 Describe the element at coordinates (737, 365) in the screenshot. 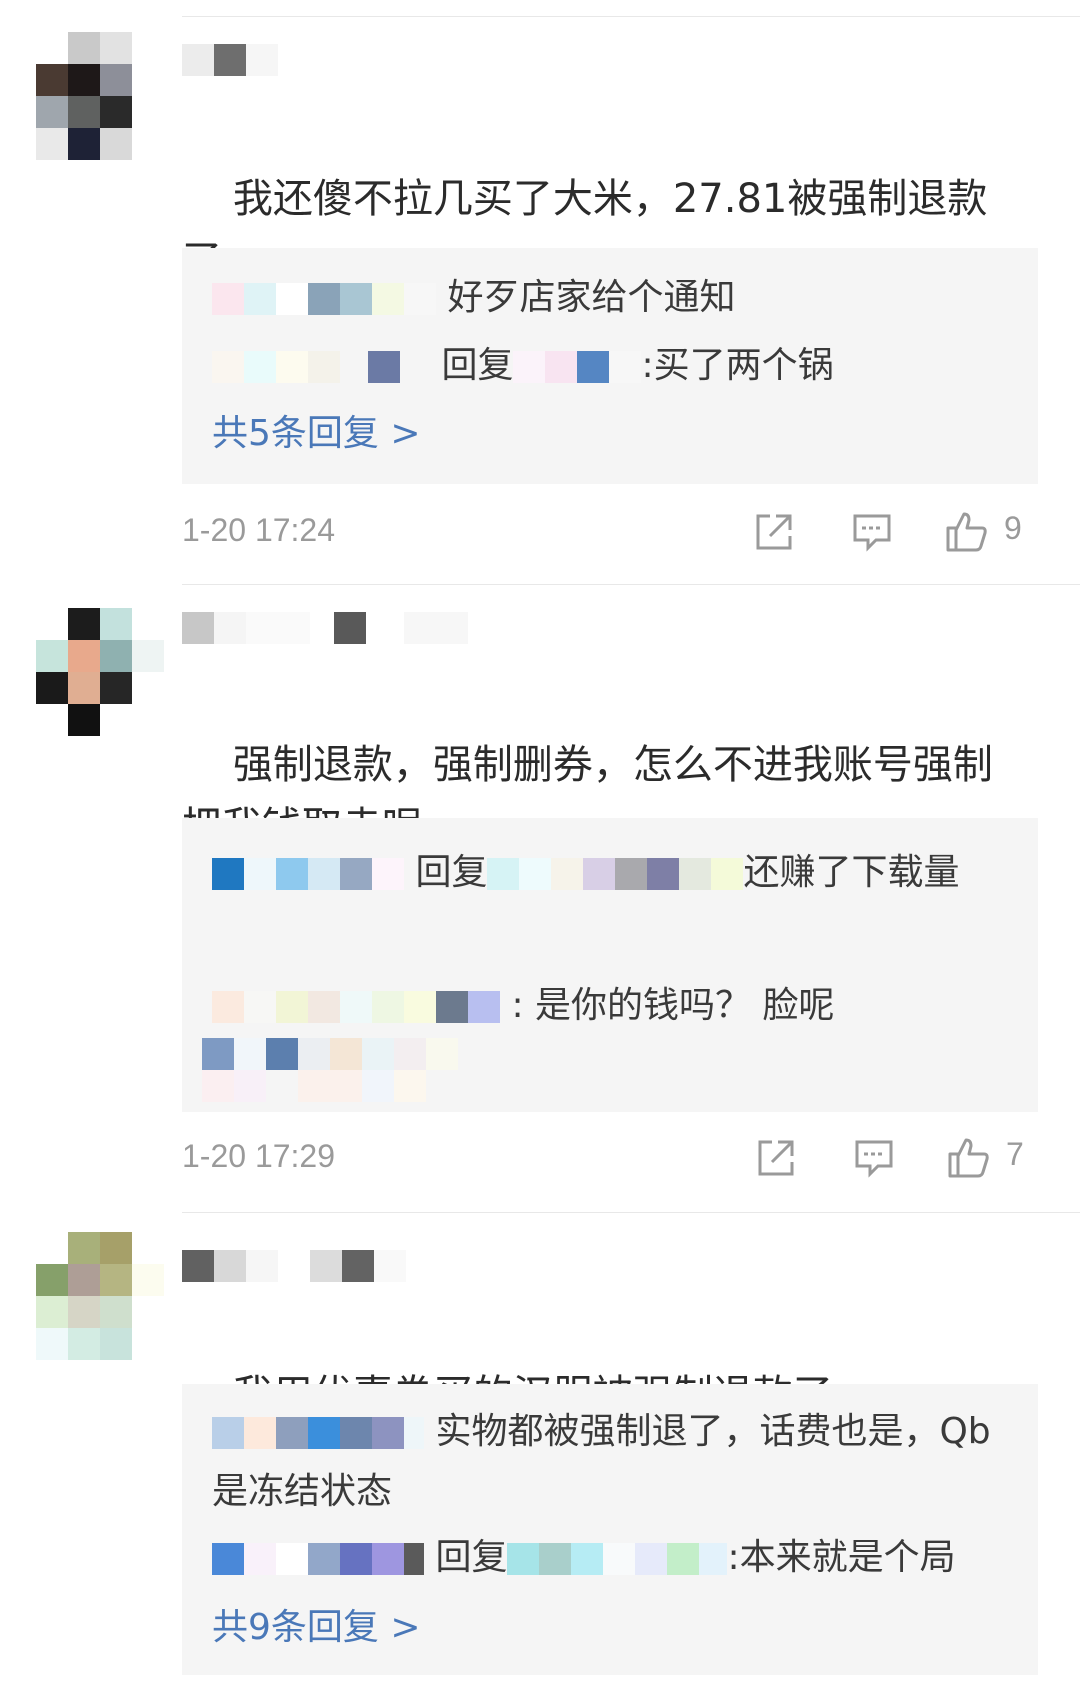

I see `reply-text: :买了两个锅` at that location.